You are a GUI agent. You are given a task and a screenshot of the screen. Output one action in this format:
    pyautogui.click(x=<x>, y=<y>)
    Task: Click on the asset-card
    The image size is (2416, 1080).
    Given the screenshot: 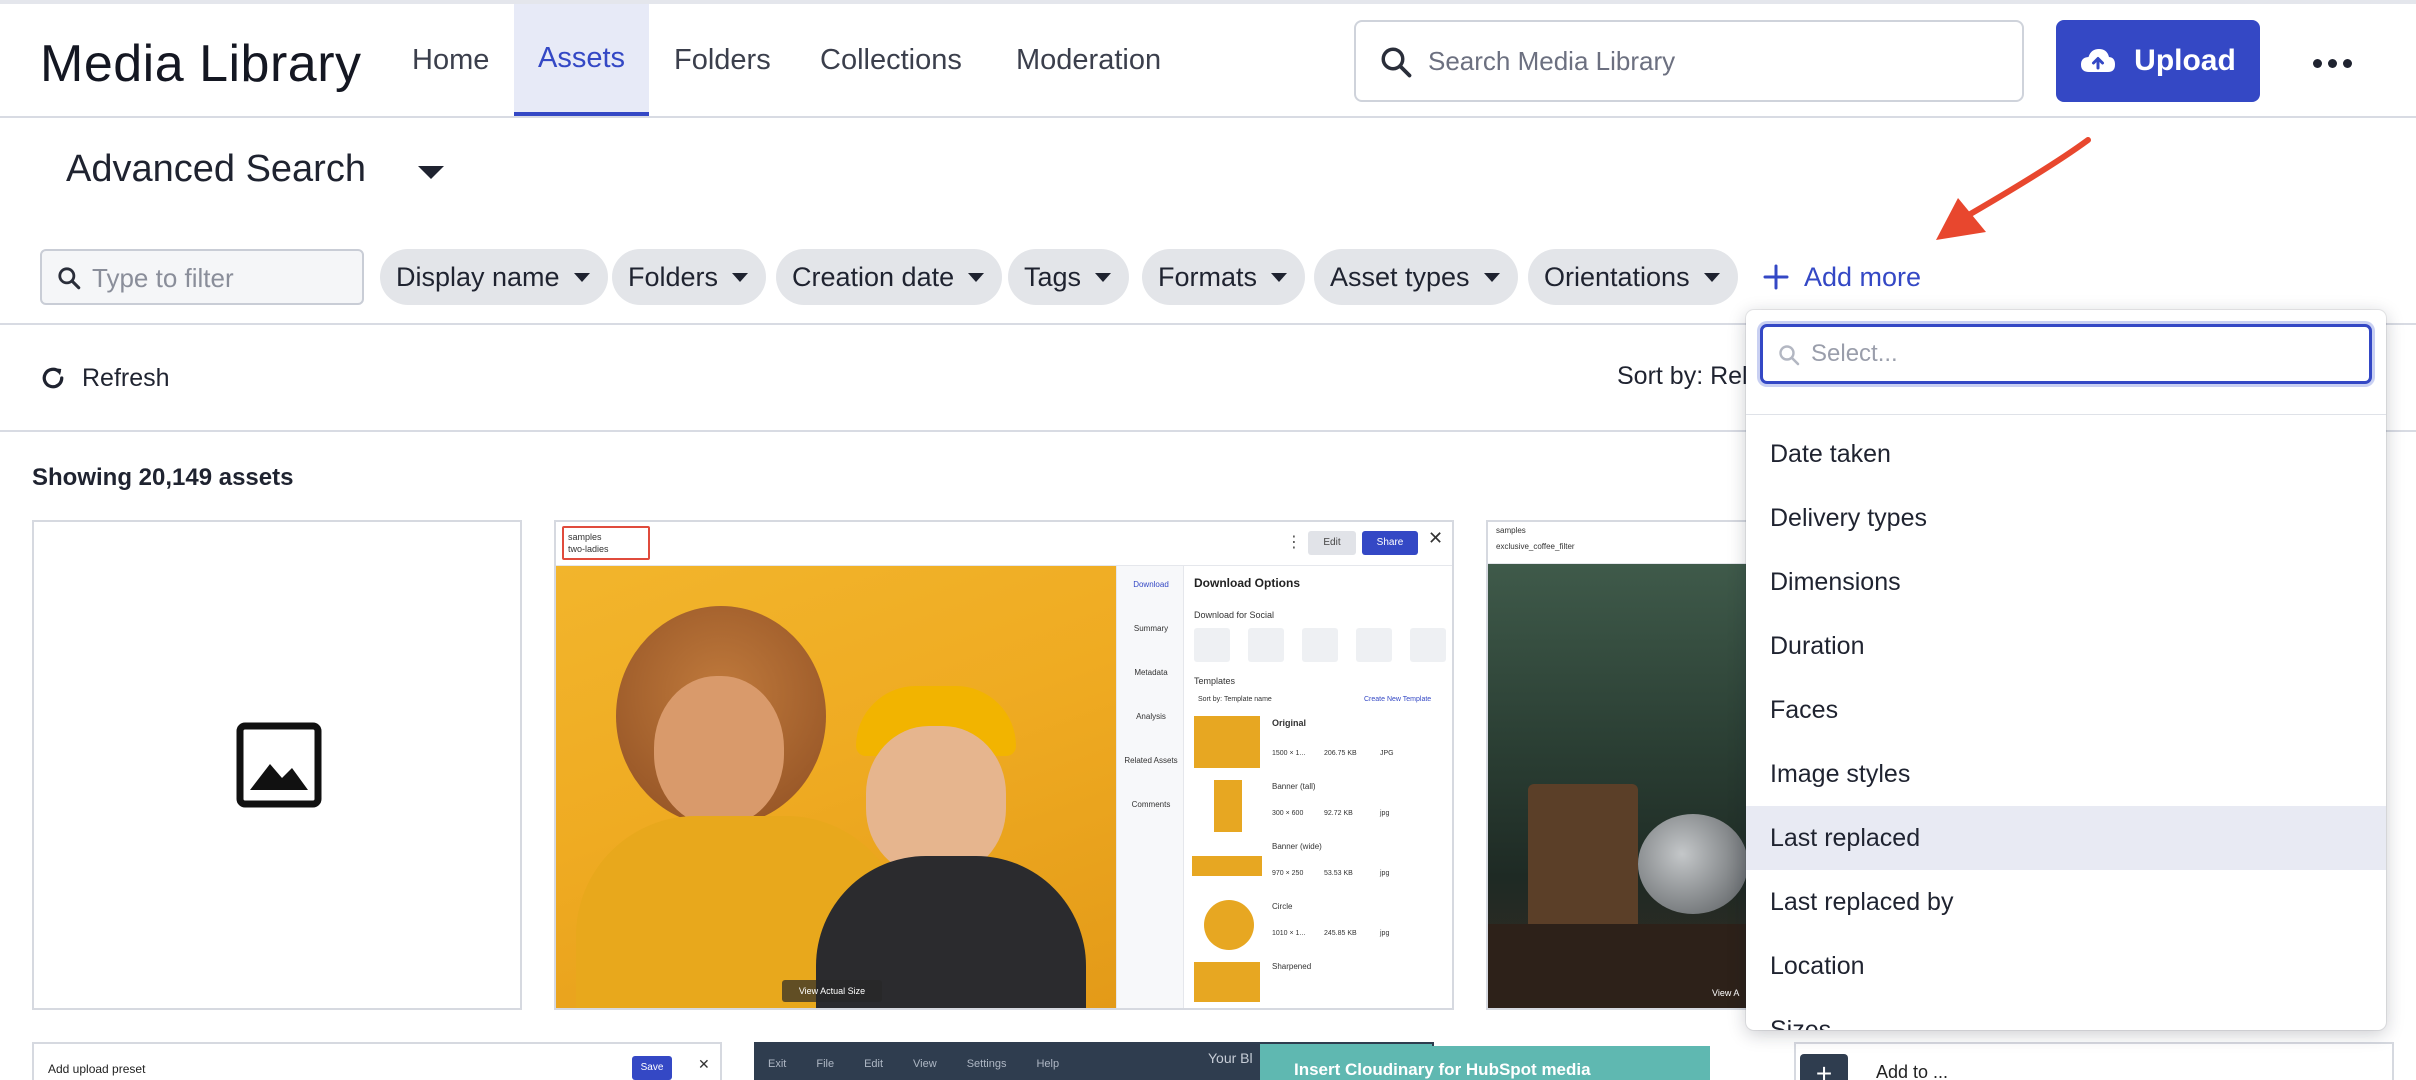 What is the action you would take?
    pyautogui.click(x=277, y=765)
    